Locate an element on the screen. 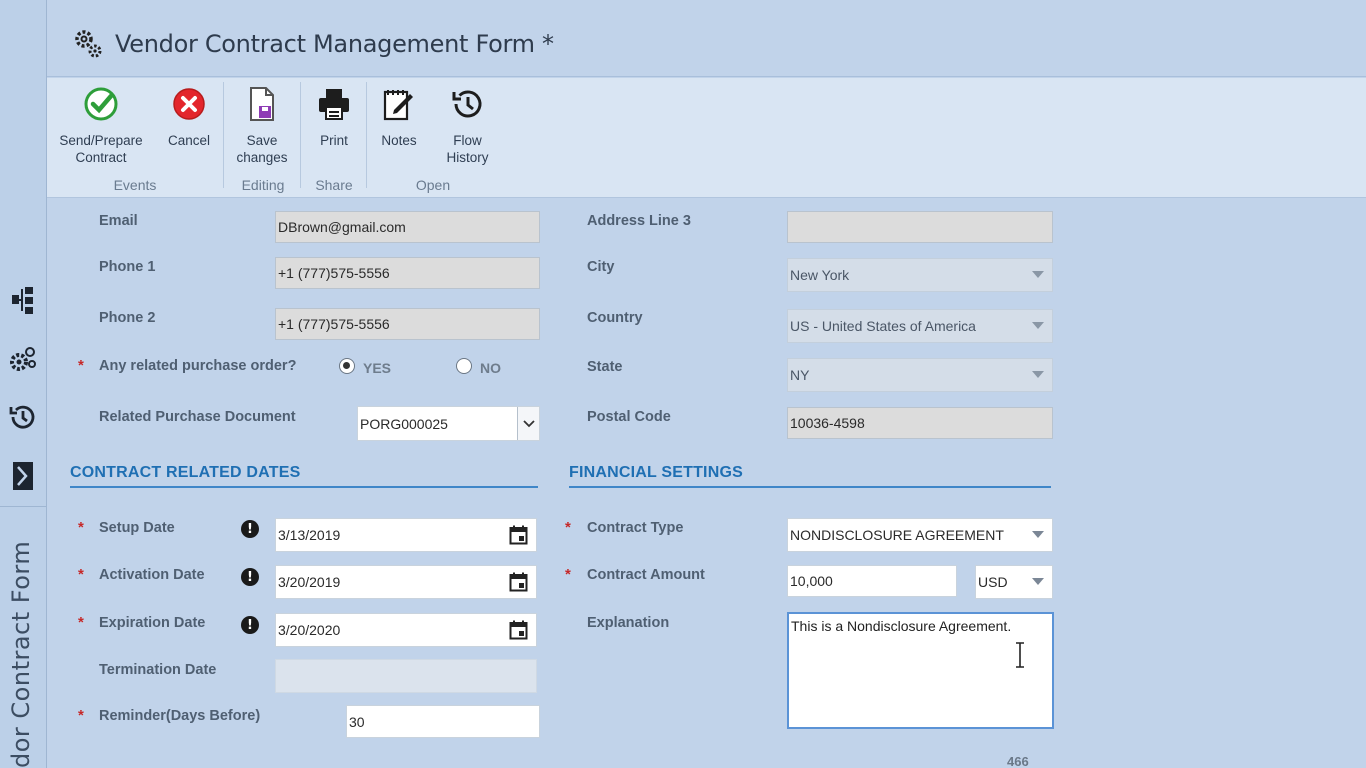  send-prepare-contract-label: Send/Prepare Contract is located at coordinates (101, 149).